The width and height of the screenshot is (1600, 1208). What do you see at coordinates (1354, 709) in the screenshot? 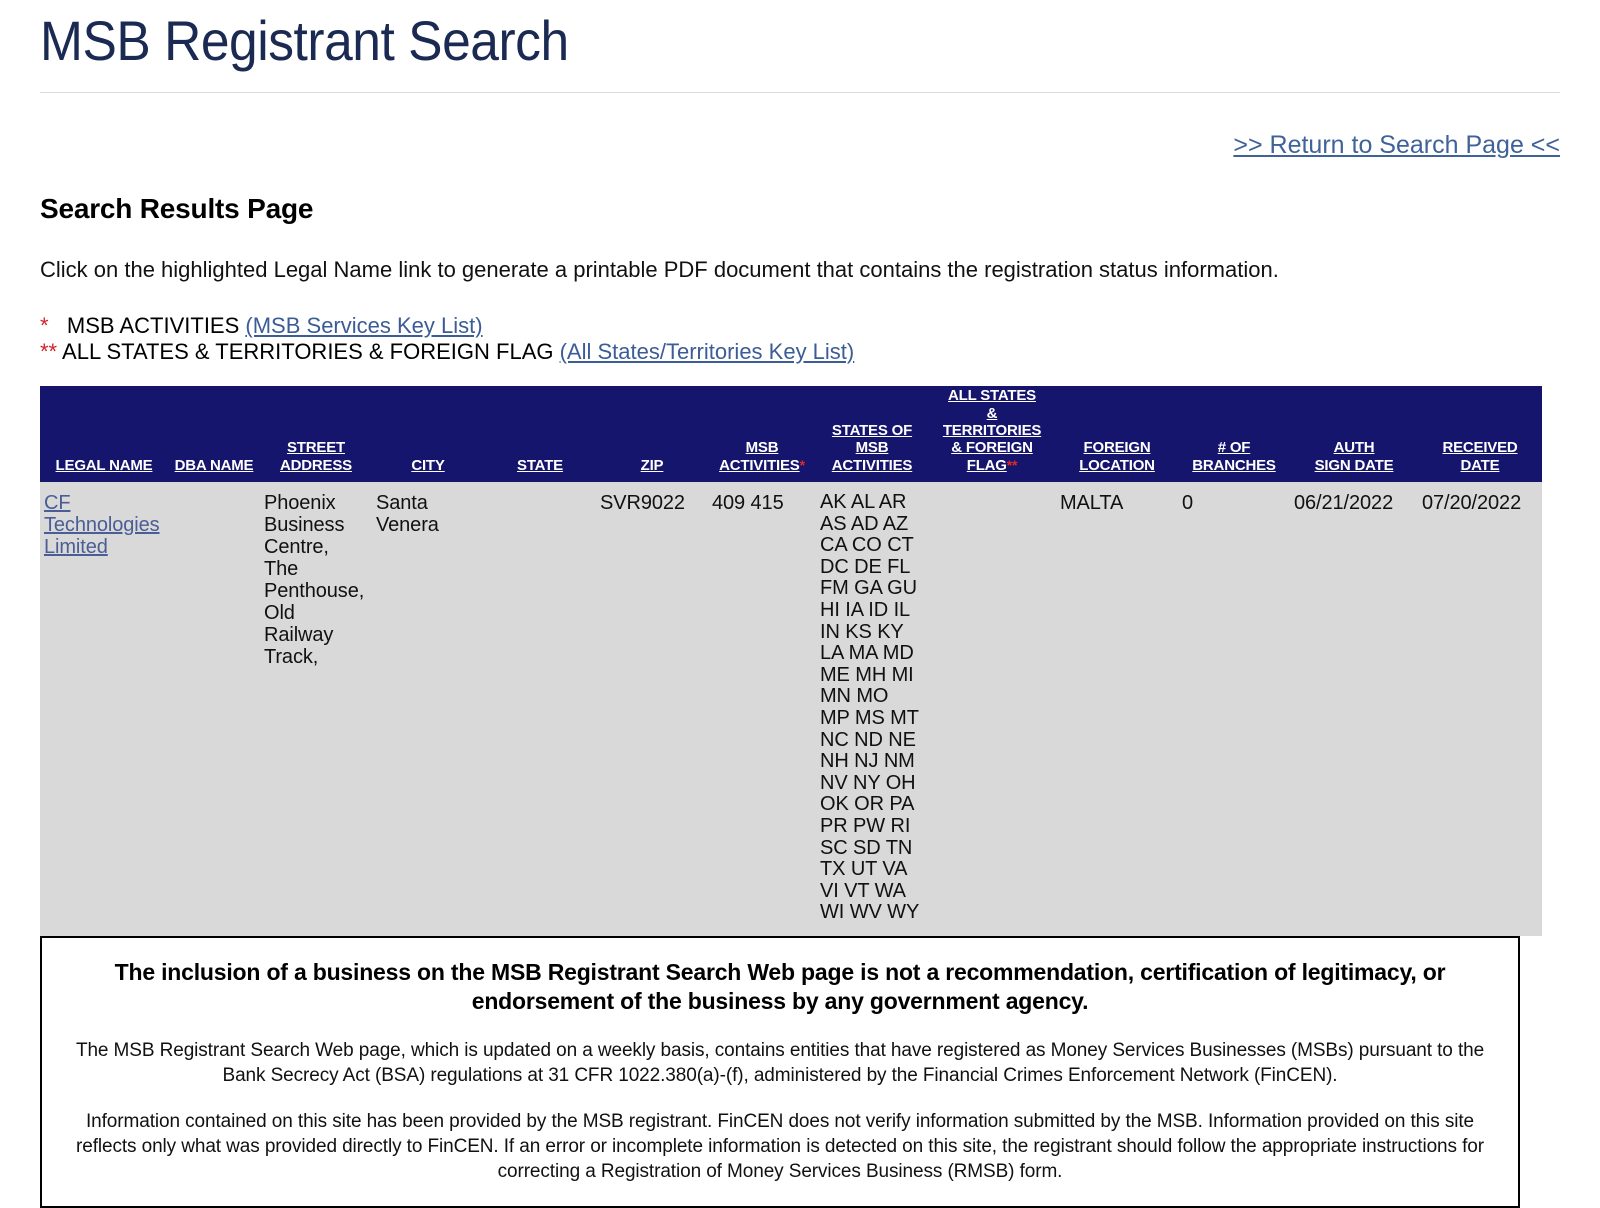
I see `cell-auth-sign-date: 06/21/2022` at bounding box center [1354, 709].